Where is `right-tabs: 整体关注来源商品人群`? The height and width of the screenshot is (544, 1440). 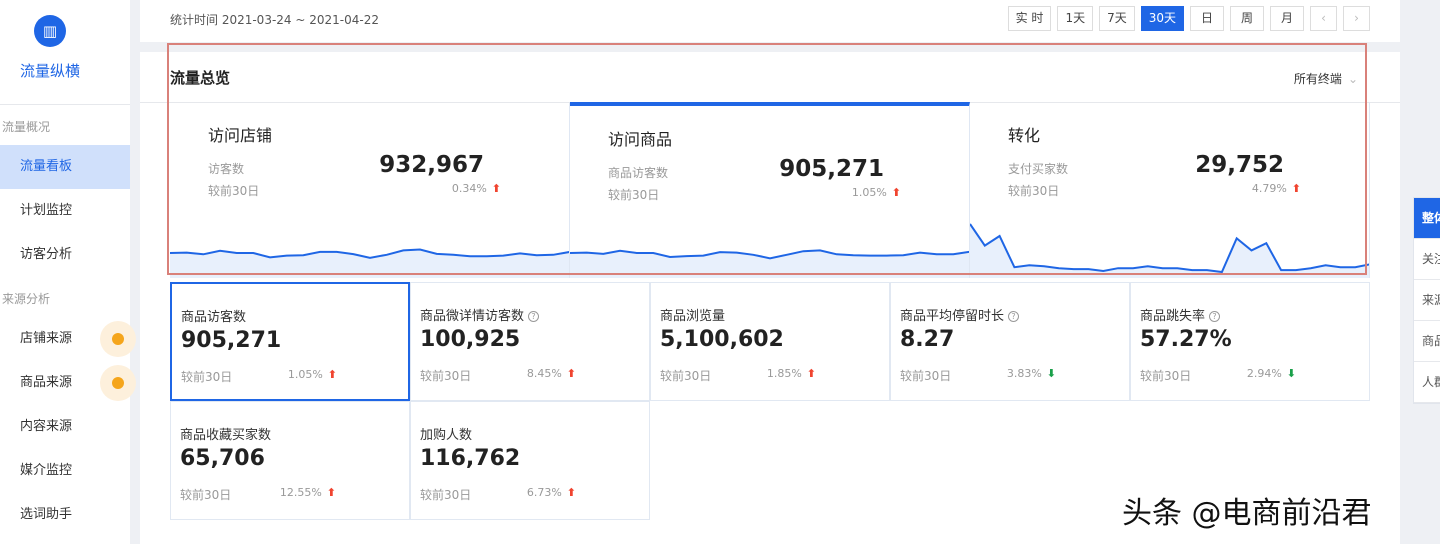 right-tabs: 整体关注来源商品人群 is located at coordinates (1426, 300).